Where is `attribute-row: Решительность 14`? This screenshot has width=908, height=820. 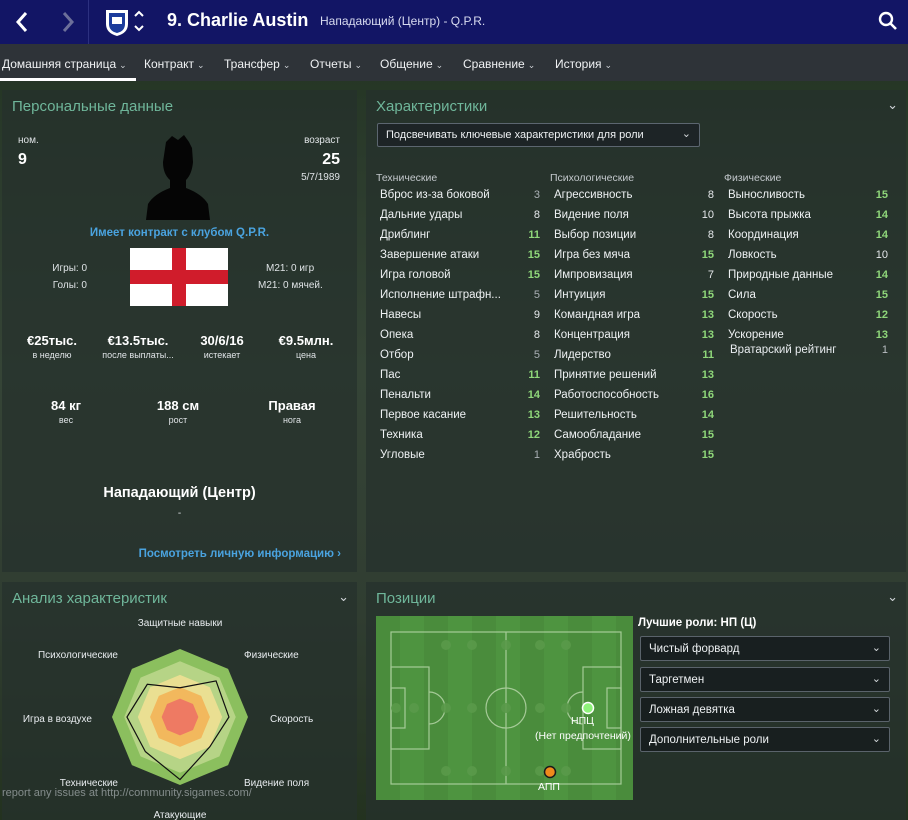 attribute-row: Решительность 14 is located at coordinates (632, 419).